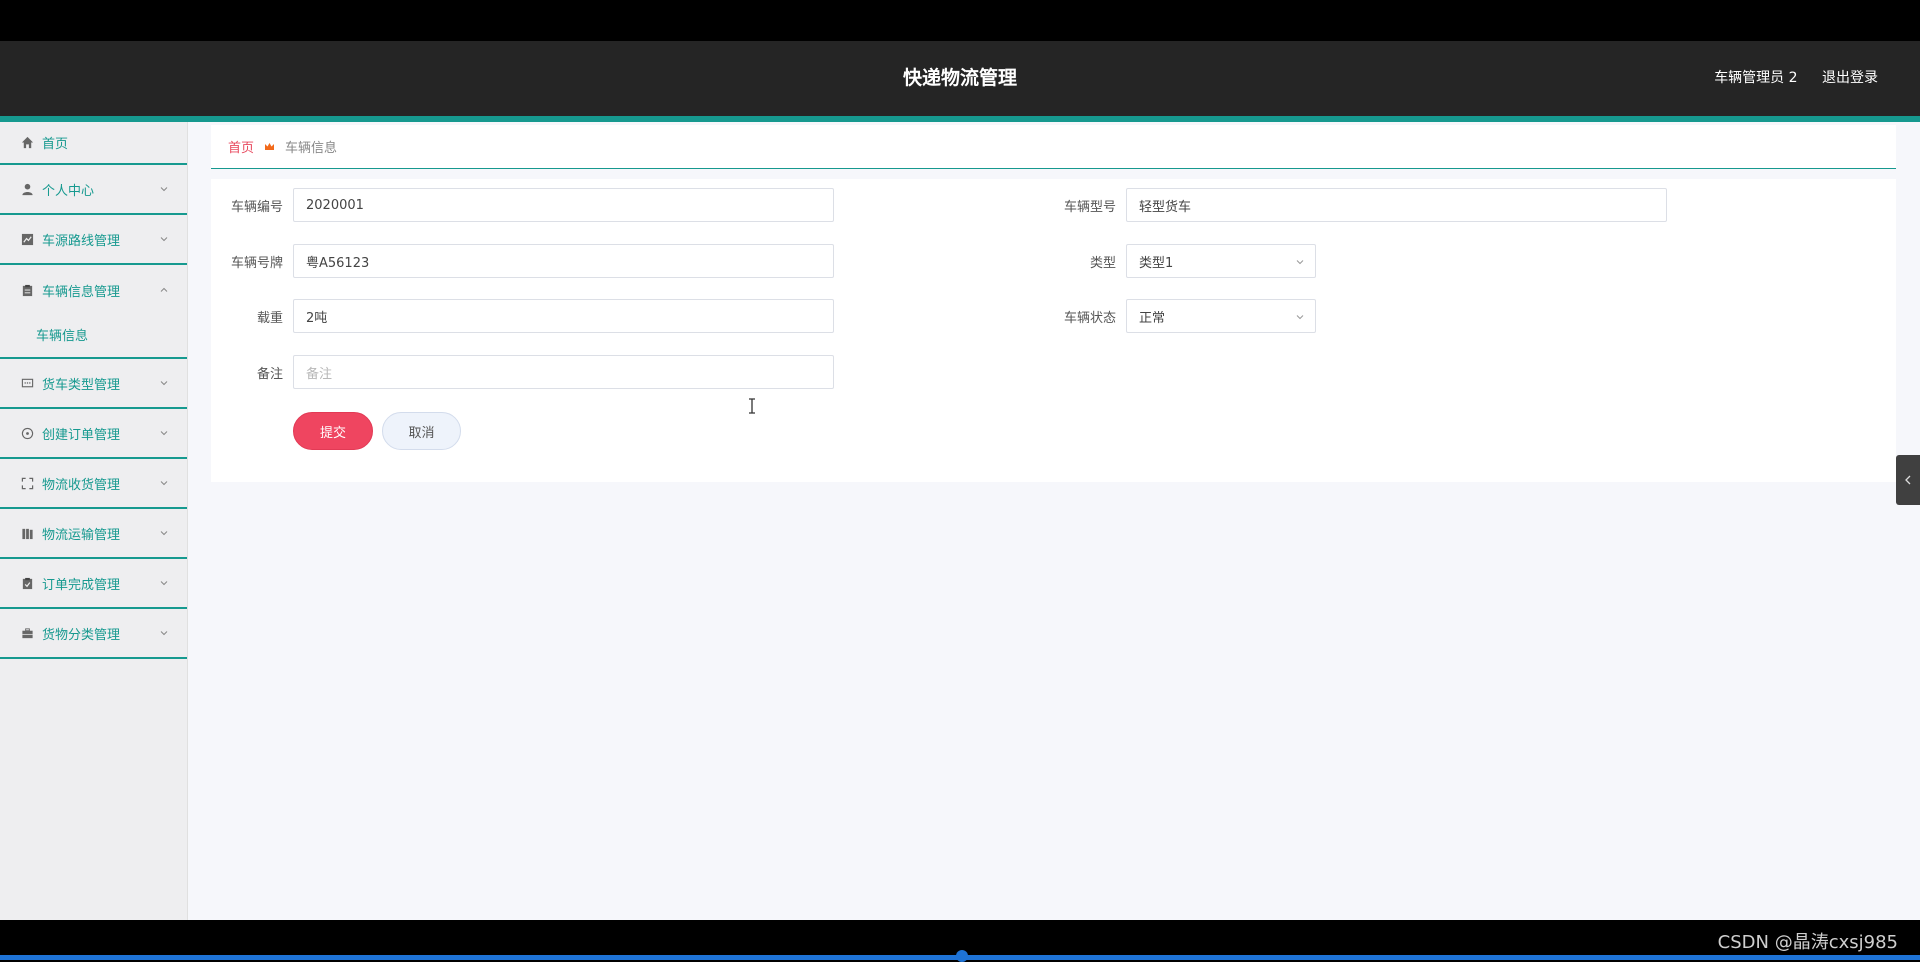 This screenshot has height=962, width=1920. I want to click on sidebar-item-goods-category: 货物分类管理, so click(93, 634).